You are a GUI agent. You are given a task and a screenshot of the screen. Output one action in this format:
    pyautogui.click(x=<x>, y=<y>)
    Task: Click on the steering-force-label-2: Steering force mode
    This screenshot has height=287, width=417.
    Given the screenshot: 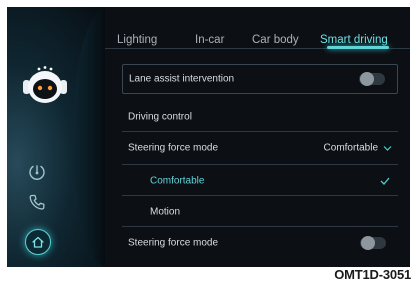 What is the action you would take?
    pyautogui.click(x=173, y=243)
    